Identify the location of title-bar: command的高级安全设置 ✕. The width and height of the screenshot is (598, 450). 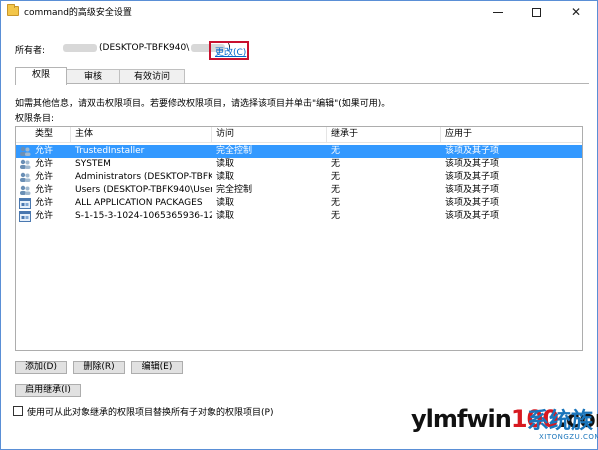
(299, 12).